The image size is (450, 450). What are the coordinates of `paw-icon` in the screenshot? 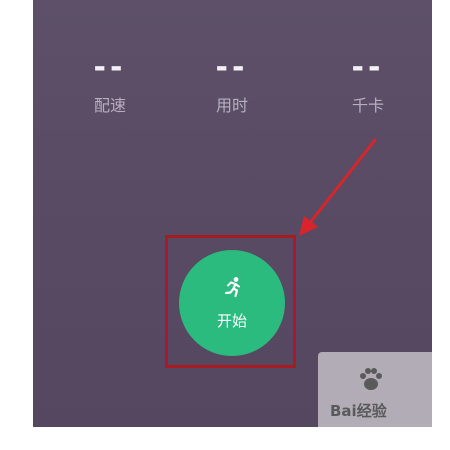 It's located at (371, 379).